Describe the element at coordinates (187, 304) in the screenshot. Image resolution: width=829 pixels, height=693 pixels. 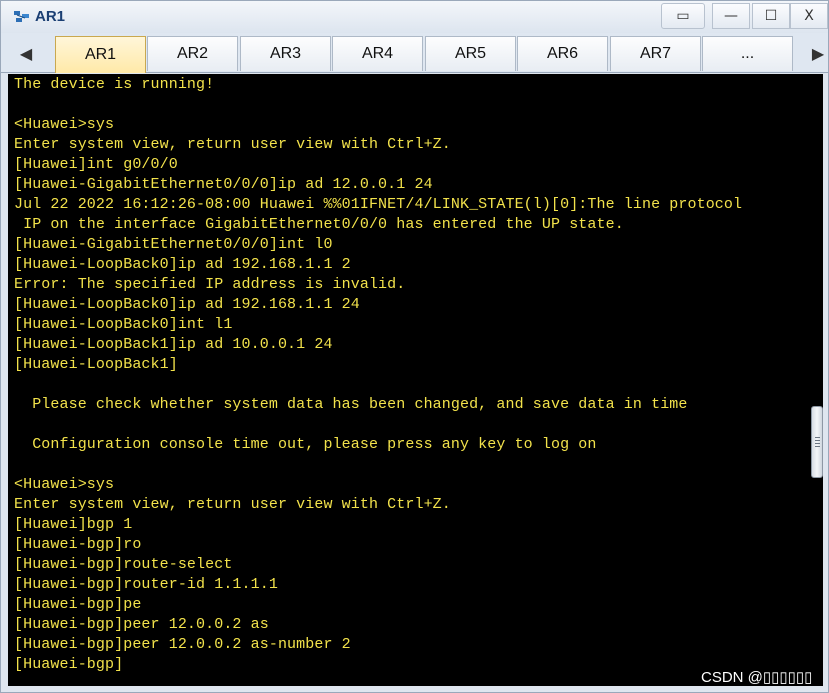
I see `terminal-line: [Huawei-LoopBack0]ip ad 192.168.1.1 24` at that location.